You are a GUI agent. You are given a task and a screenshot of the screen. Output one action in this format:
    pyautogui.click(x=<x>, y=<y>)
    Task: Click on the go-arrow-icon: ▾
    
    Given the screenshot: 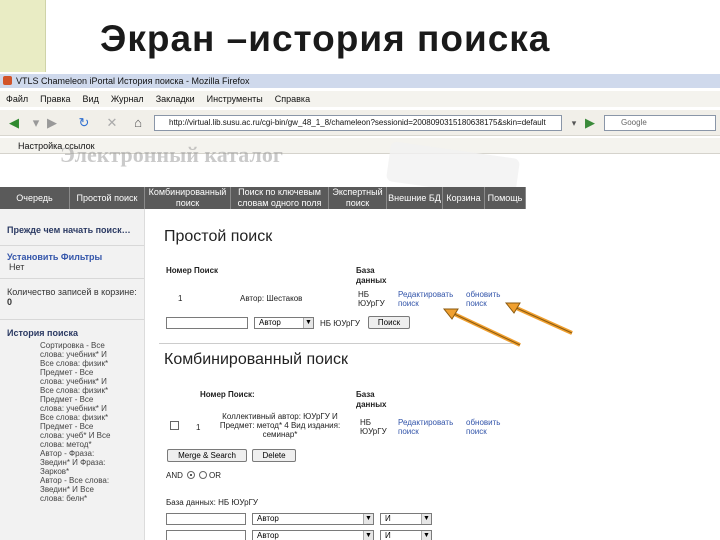 What is the action you would take?
    pyautogui.click(x=574, y=123)
    